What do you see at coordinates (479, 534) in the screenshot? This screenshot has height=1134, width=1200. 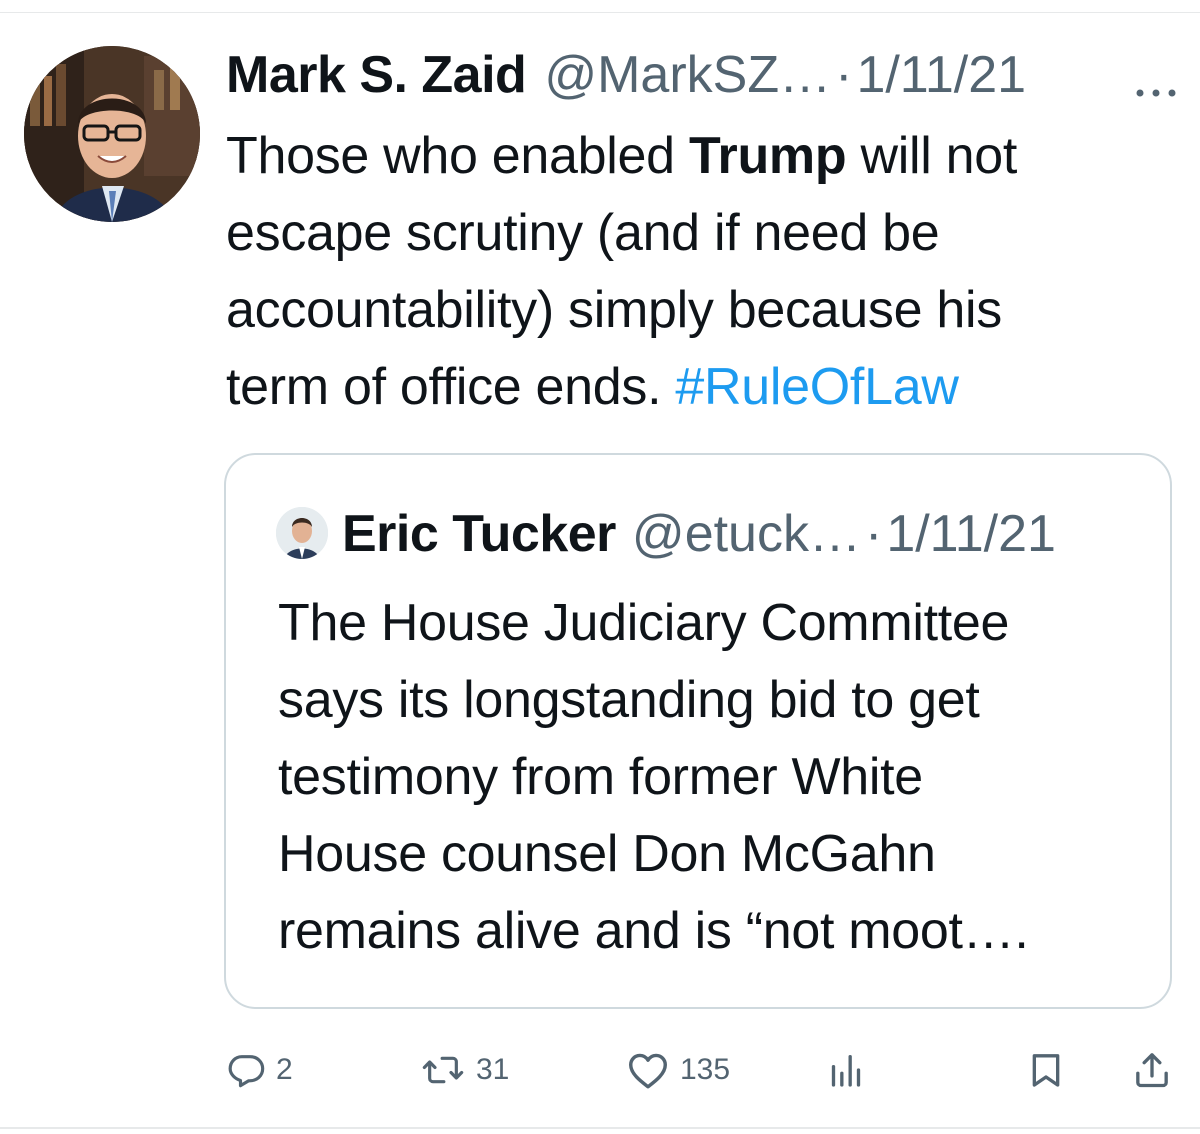 I see `quoted-author-display-name: Eric Tucker` at bounding box center [479, 534].